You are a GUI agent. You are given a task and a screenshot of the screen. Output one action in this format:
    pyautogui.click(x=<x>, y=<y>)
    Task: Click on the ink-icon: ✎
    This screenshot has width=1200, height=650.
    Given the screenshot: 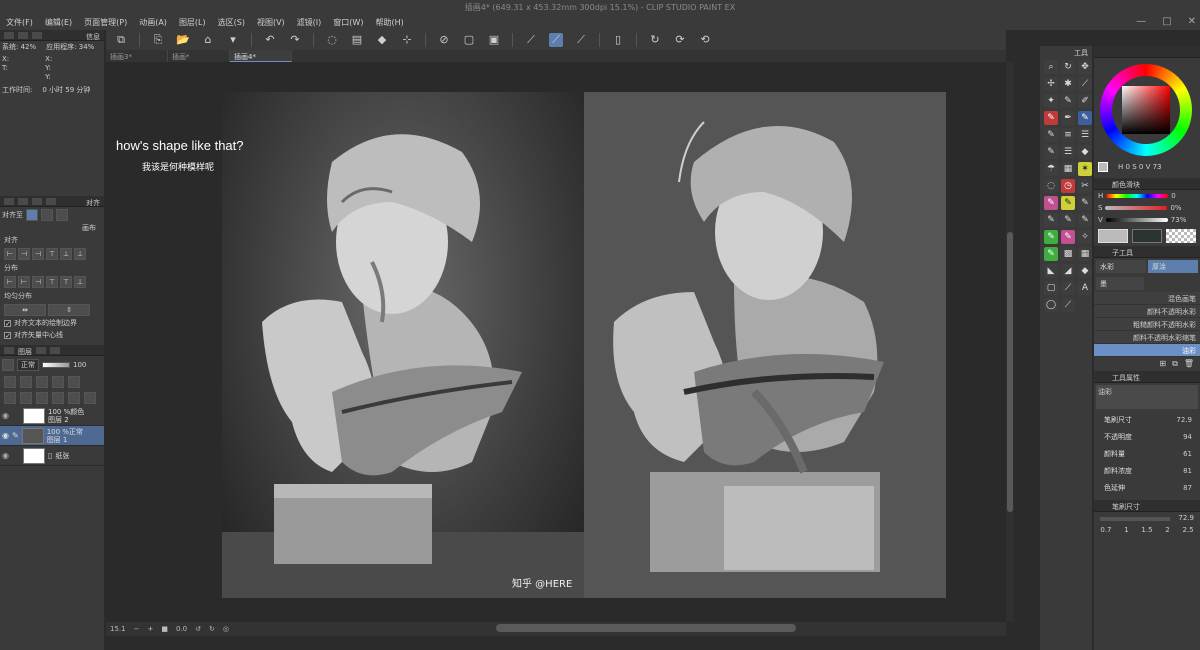 What is the action you would take?
    pyautogui.click(x=1068, y=203)
    